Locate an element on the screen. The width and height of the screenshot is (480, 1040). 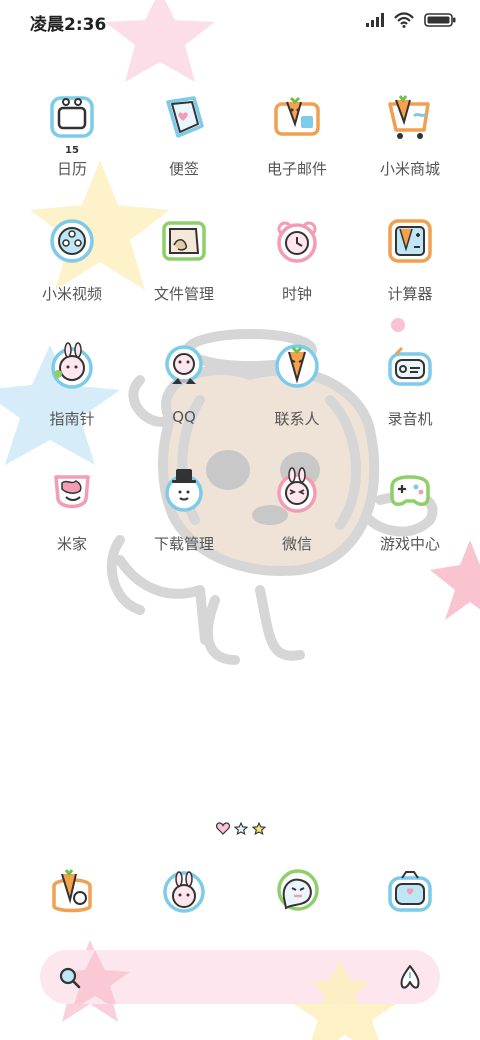
app-calendar: 15 日历 is located at coordinates (72, 145).